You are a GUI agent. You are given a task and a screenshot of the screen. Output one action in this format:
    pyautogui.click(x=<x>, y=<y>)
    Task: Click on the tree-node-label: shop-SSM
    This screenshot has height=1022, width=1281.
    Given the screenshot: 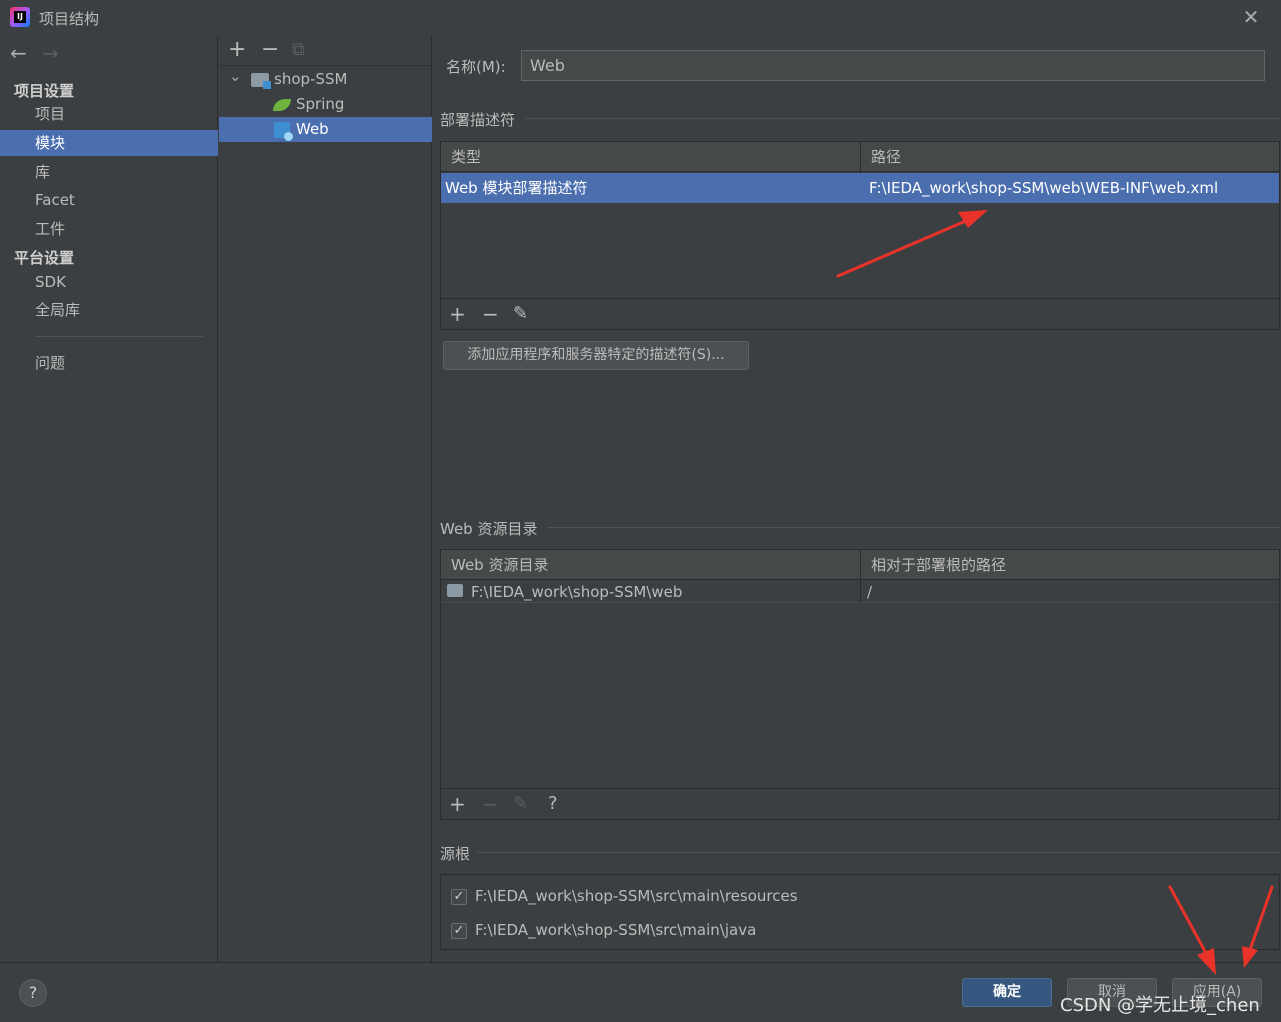 What is the action you would take?
    pyautogui.click(x=311, y=79)
    